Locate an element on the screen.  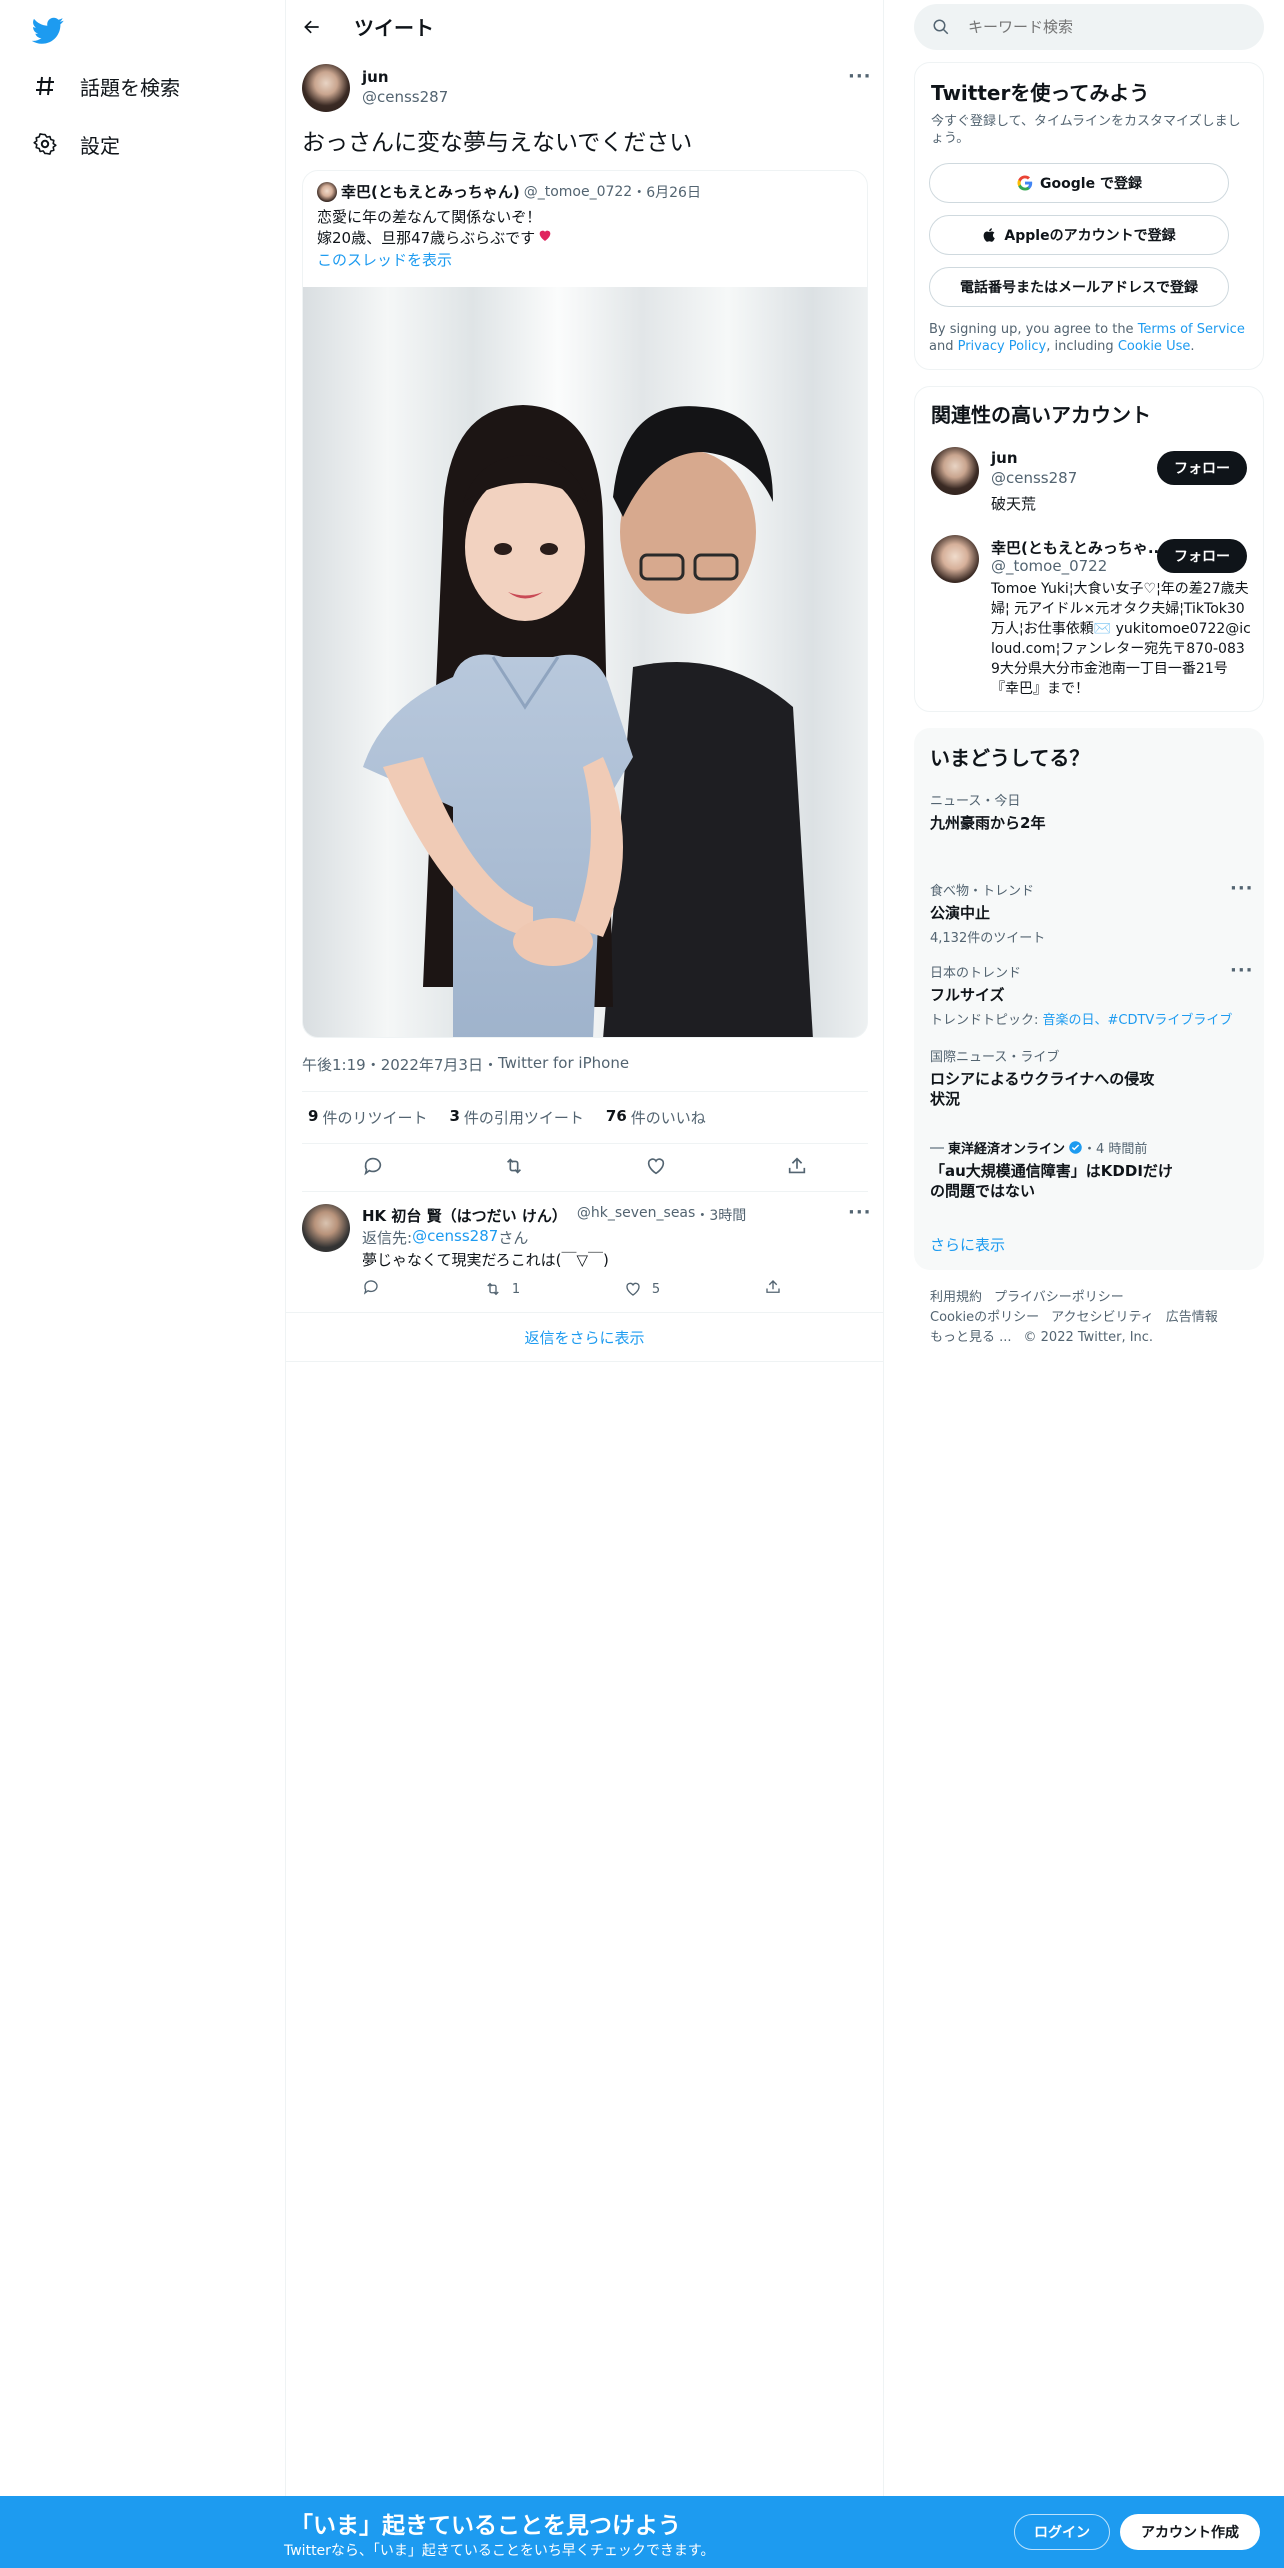
twitter-logo-icon is located at coordinates (47, 30).